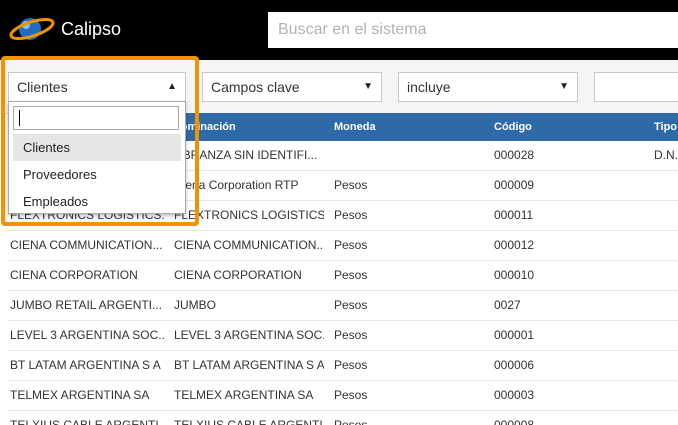  I want to click on cell-denominacion: CIENA CORPORATION, so click(238, 275).